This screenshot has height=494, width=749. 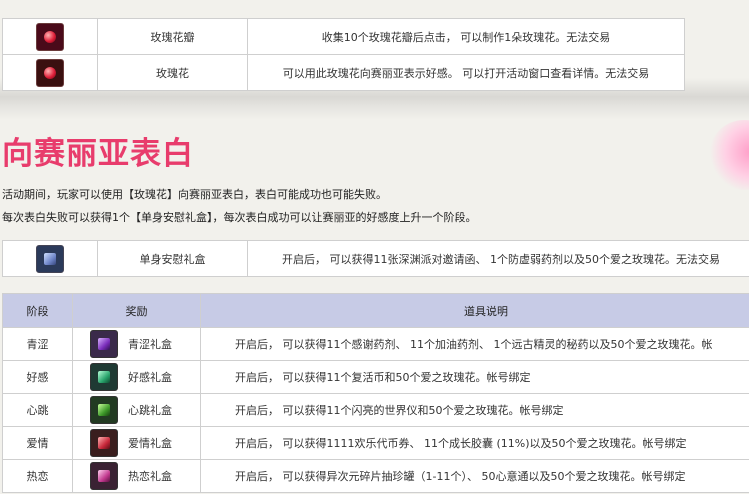 What do you see at coordinates (50, 36) in the screenshot?
I see `rose-petals-icon` at bounding box center [50, 36].